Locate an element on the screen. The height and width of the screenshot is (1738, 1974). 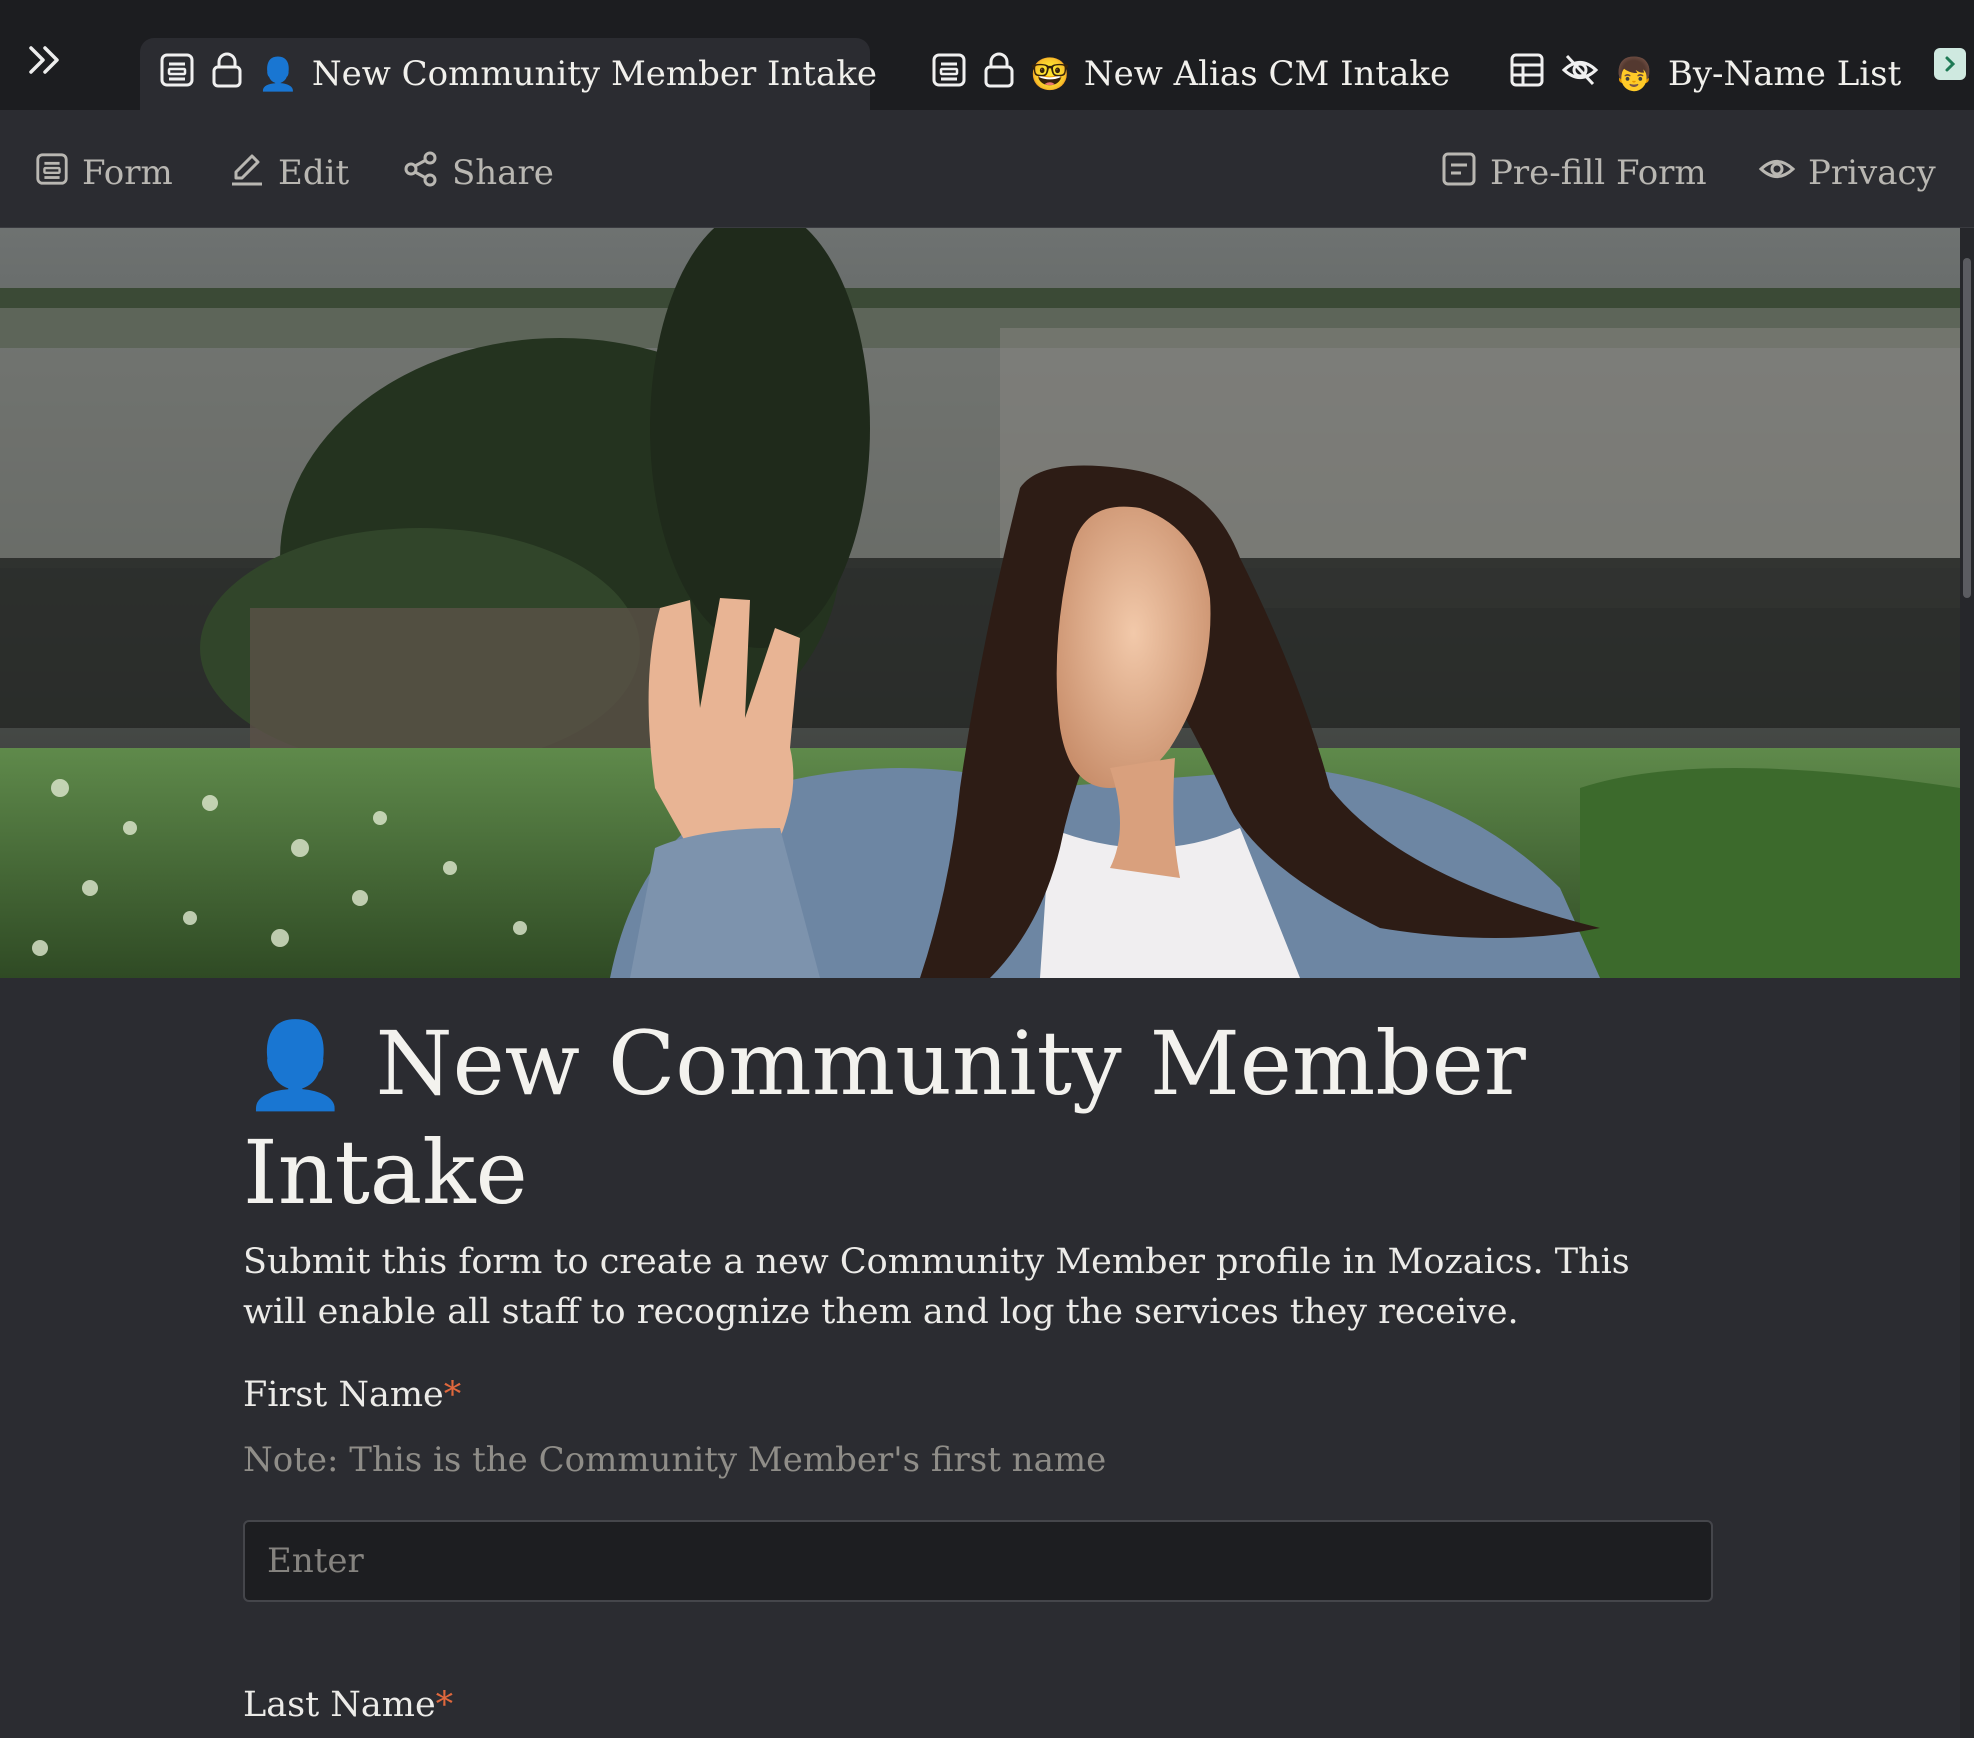
tab-label: By-Name List is located at coordinates (1784, 74).